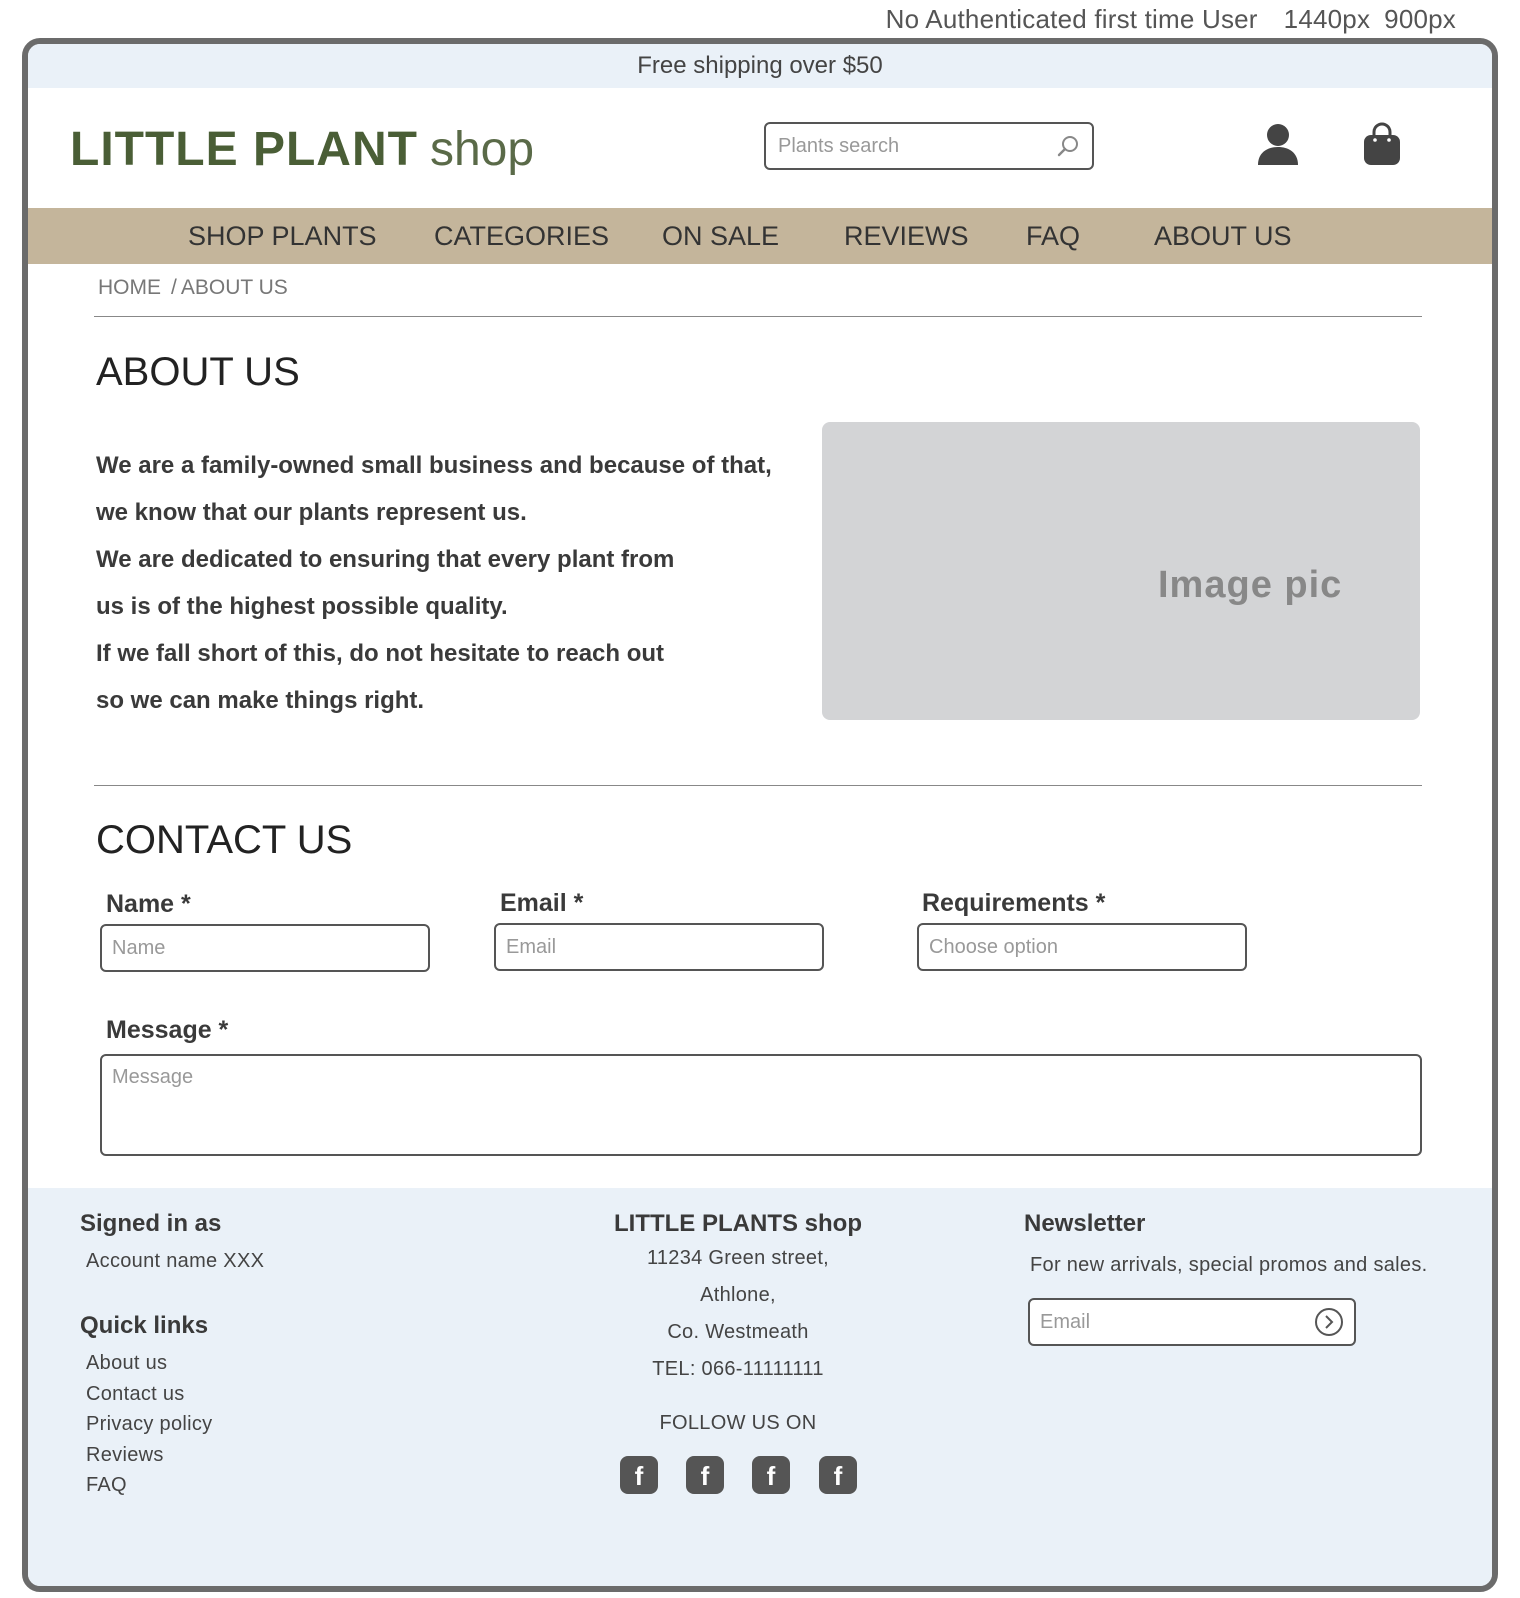  Describe the element at coordinates (1177, 1322) in the screenshot. I see `newsletter-email-input` at that location.